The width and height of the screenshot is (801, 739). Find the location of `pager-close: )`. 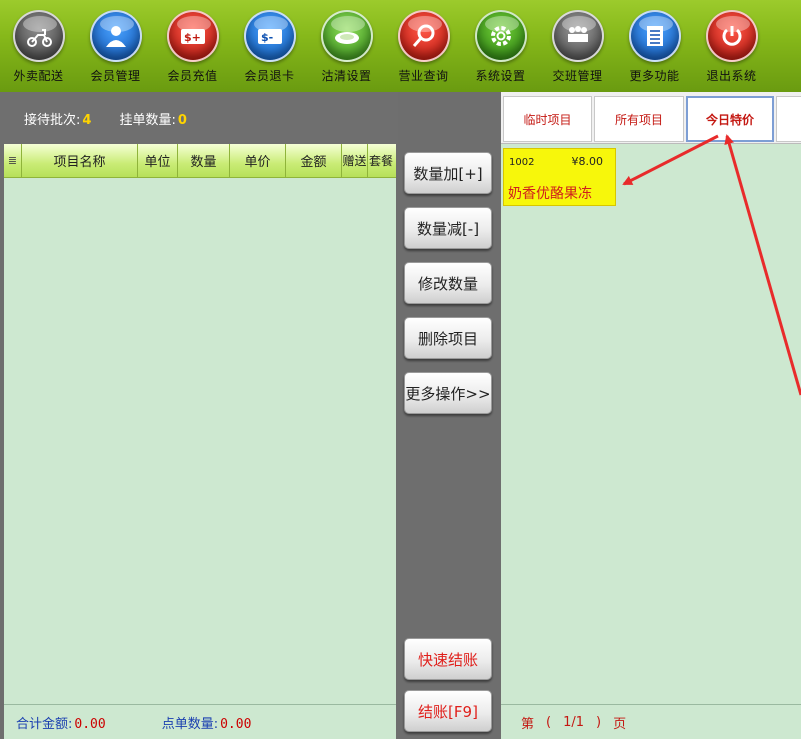

pager-close: ) is located at coordinates (599, 722).